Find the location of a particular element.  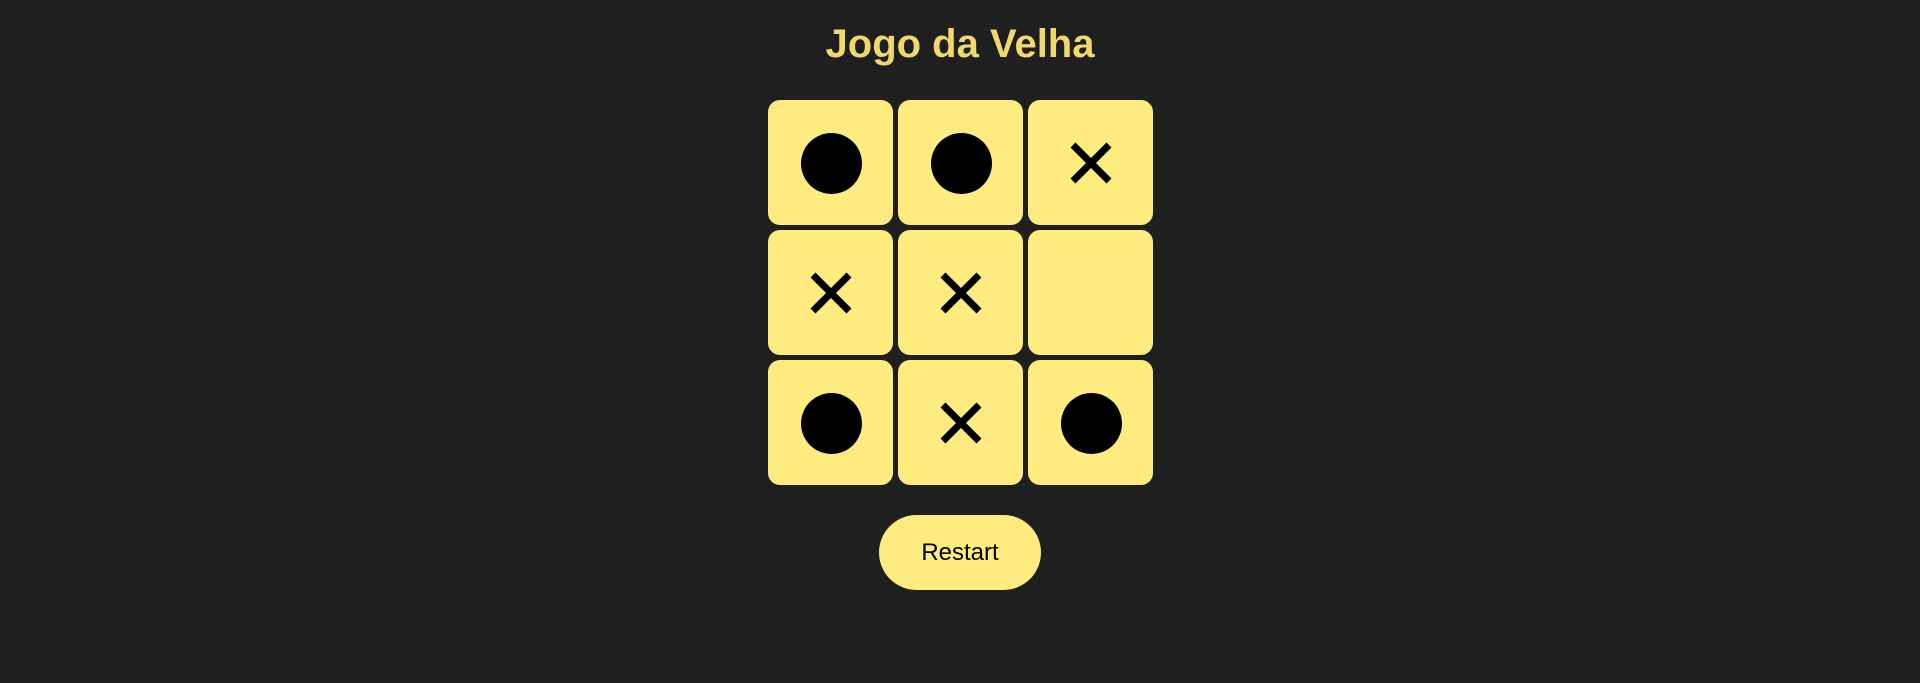

game-board is located at coordinates (960, 292).